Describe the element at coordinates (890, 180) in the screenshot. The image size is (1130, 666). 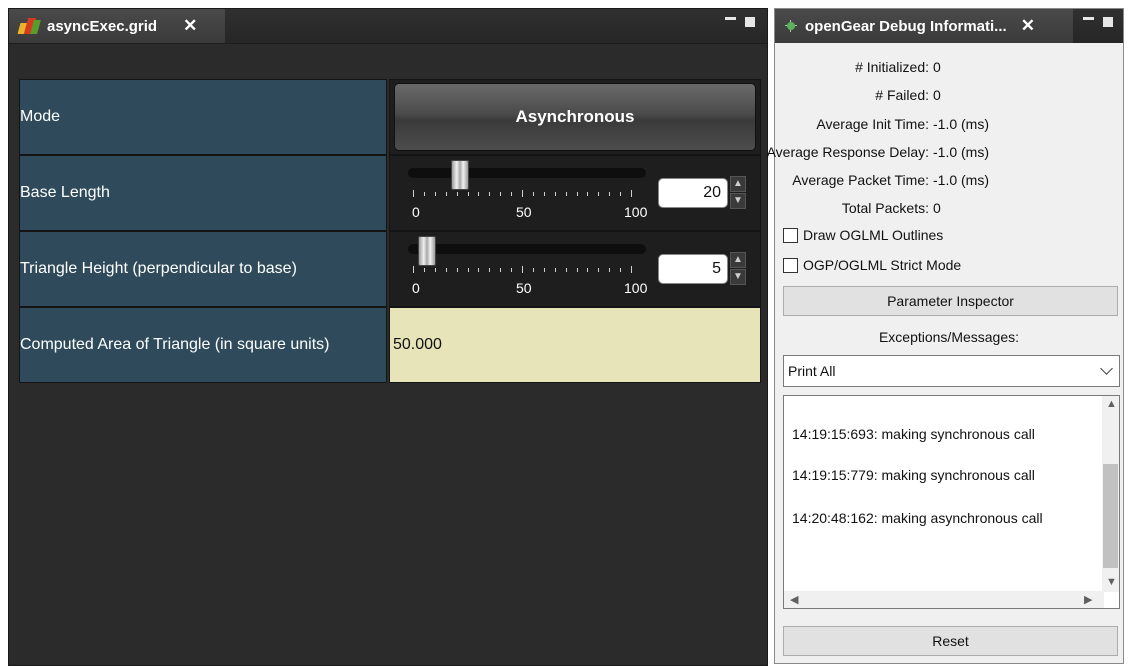
I see `stat-avg-packet-time: Average Packet Time: -1.0 (ms)` at that location.